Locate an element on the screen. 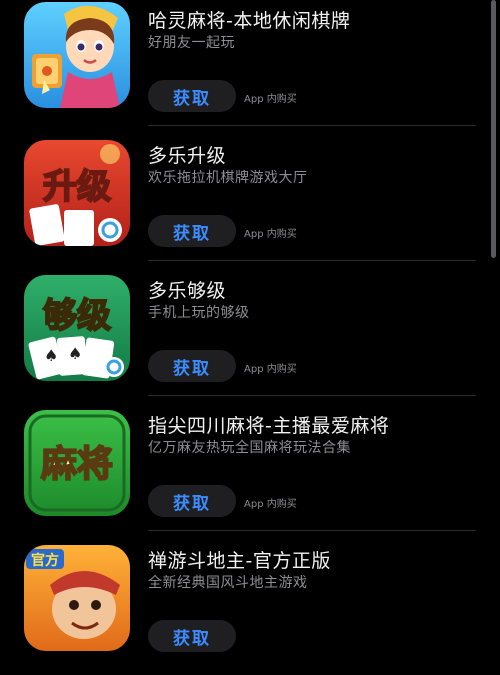 The height and width of the screenshot is (675, 500). app-subtitle: 全新经典国风斗地主游戏 is located at coordinates (228, 583).